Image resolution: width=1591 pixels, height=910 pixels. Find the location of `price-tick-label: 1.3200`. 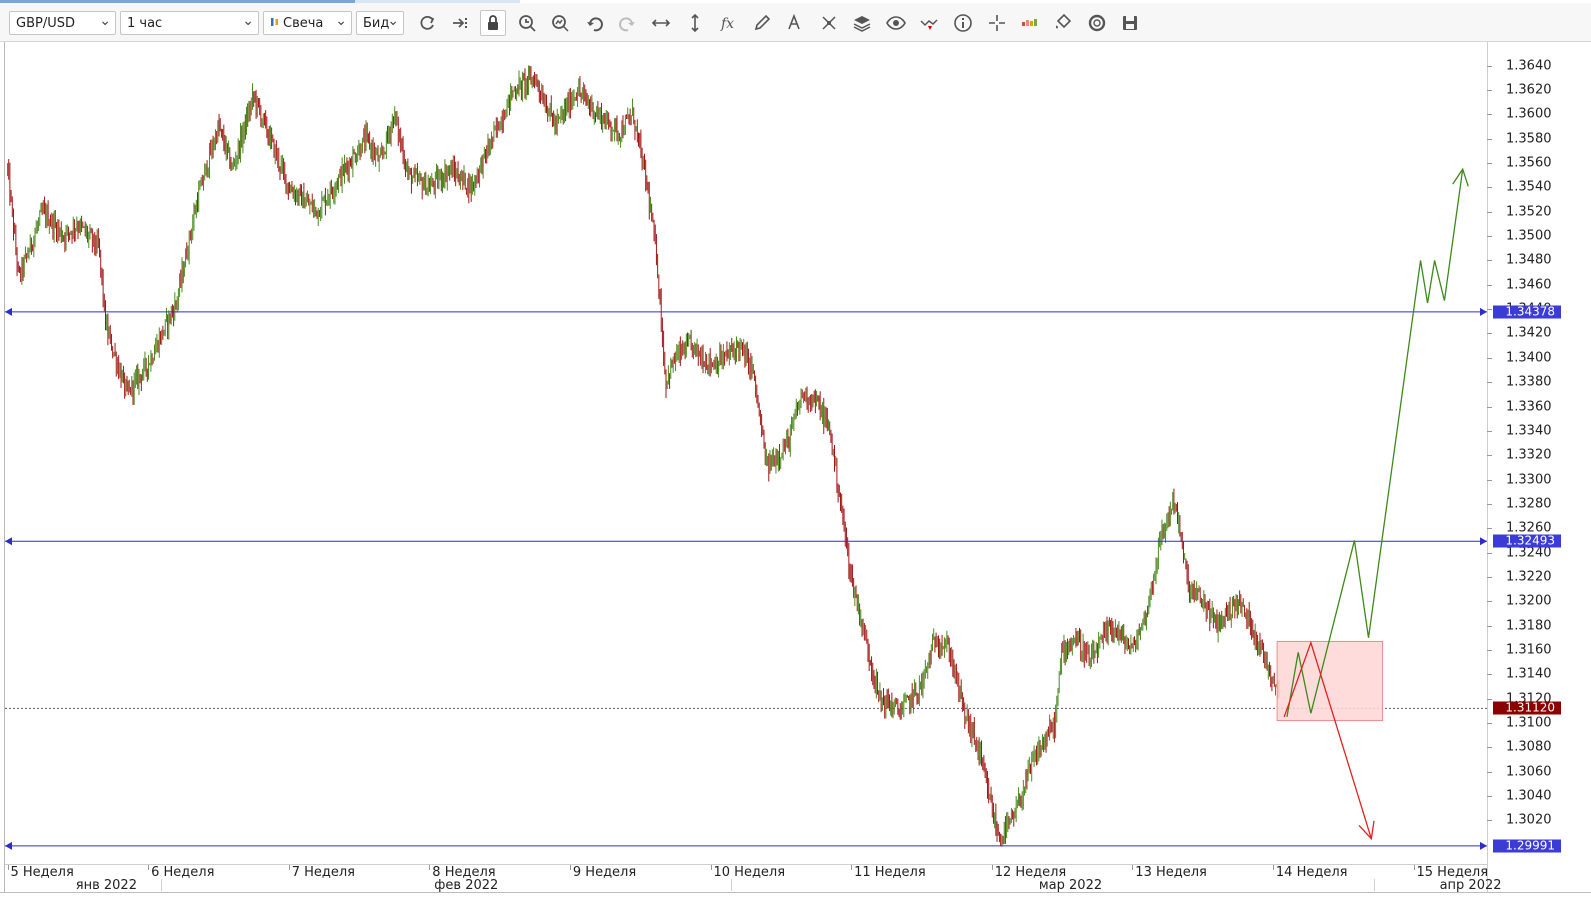

price-tick-label: 1.3200 is located at coordinates (1529, 601).